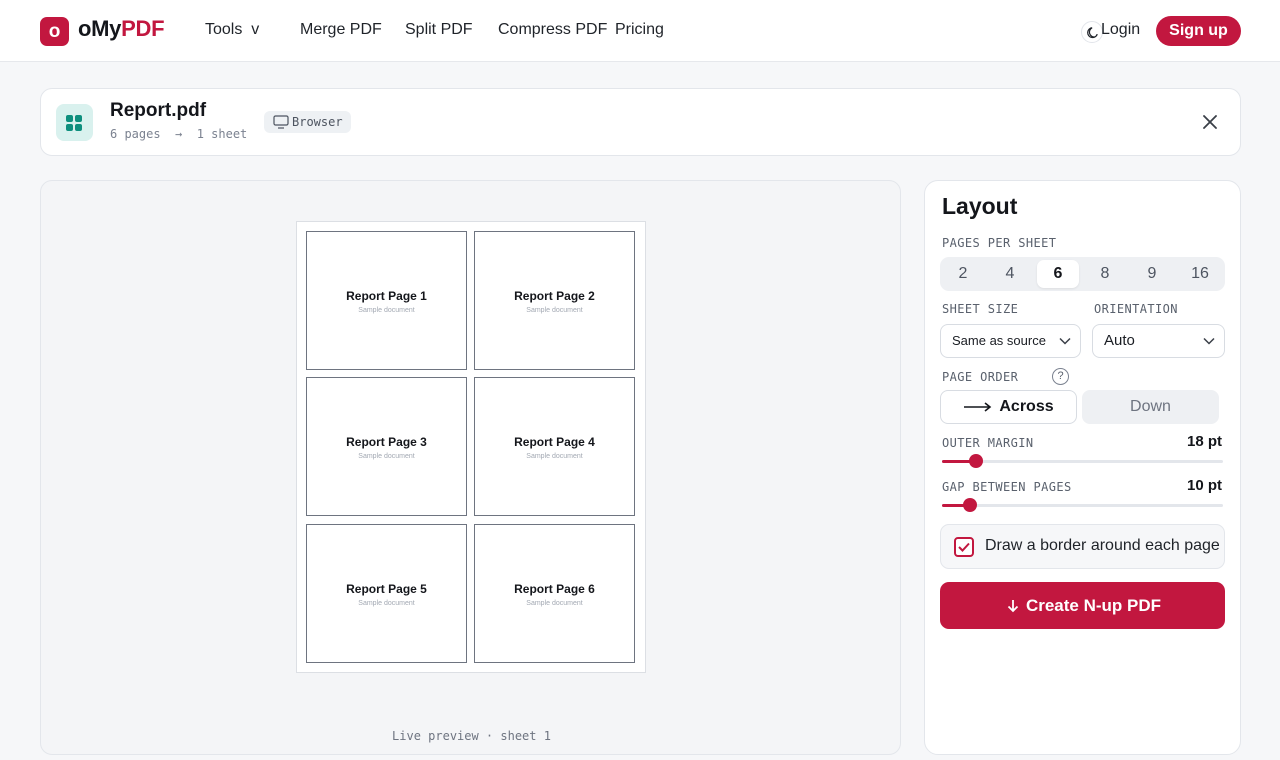 The image size is (1280, 760). I want to click on preview-page: Report Page 5 Sample document, so click(386, 593).